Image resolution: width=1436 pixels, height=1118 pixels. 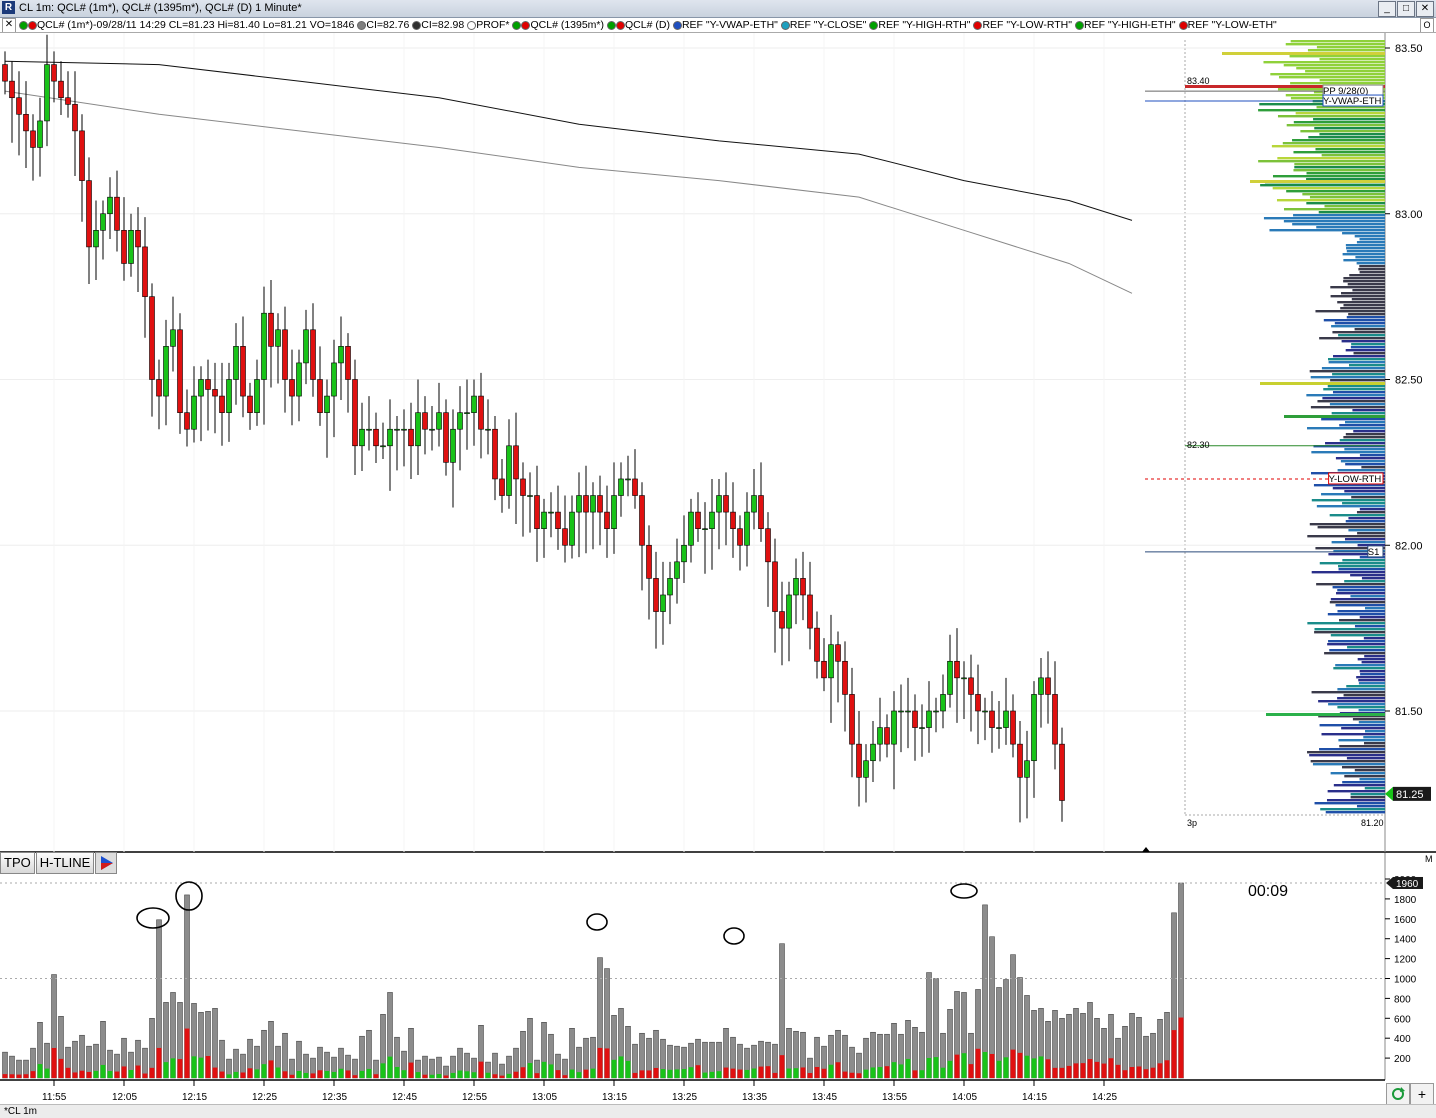 What do you see at coordinates (785, 25) in the screenshot?
I see `legend-color-dot` at bounding box center [785, 25].